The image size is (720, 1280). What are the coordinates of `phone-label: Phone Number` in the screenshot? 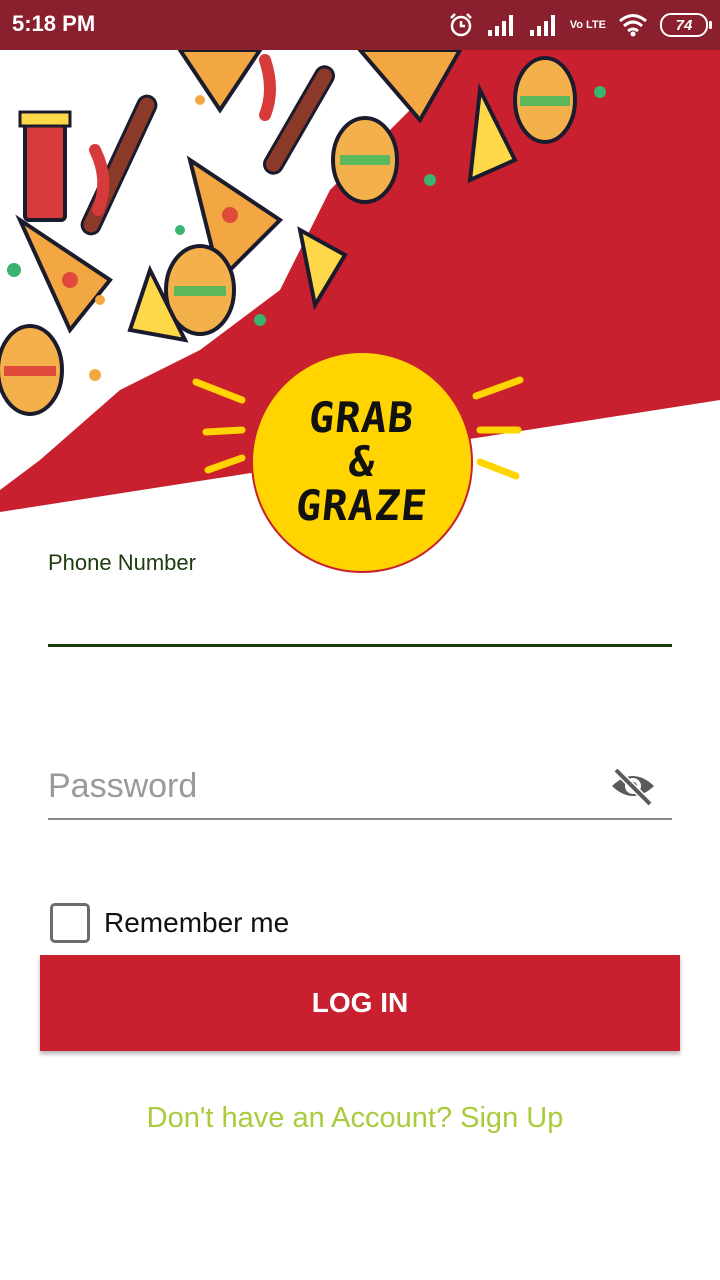 It's located at (122, 562).